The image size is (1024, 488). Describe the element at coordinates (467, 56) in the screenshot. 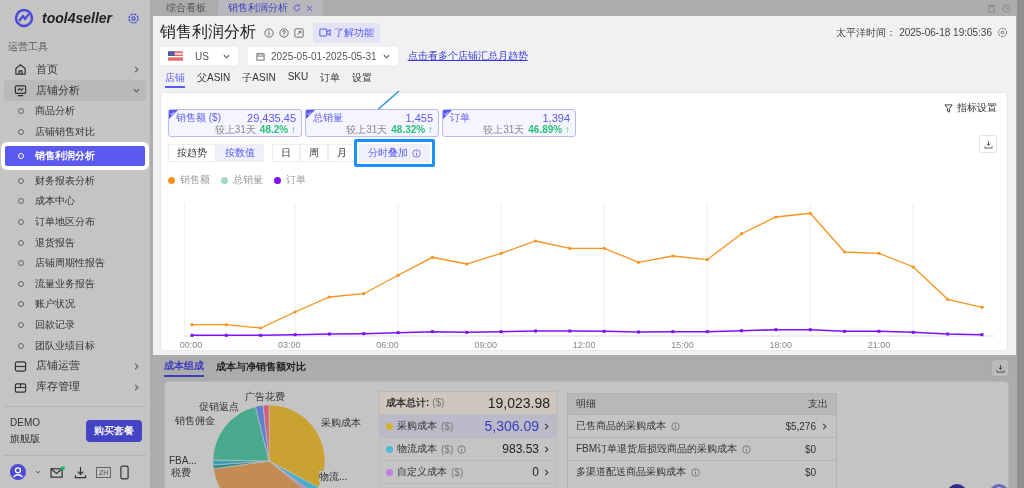

I see `summary-trend-link: 点击看多个店铺汇总月趋势` at that location.